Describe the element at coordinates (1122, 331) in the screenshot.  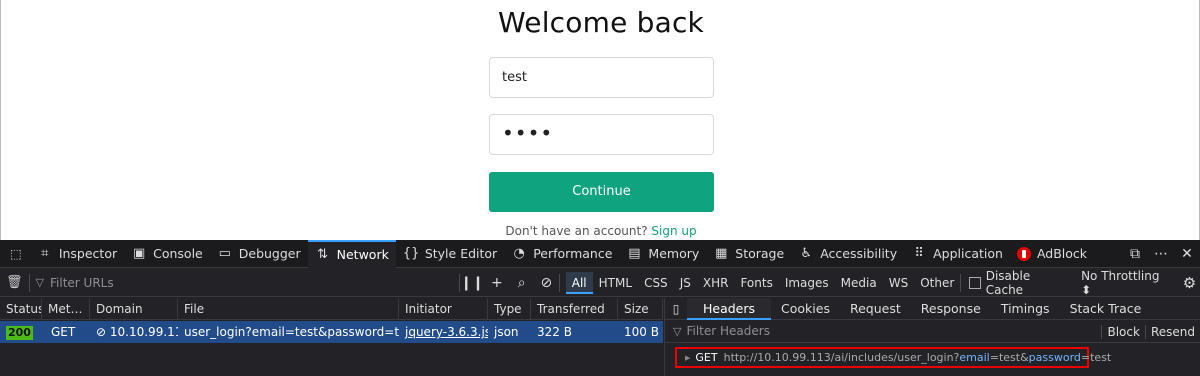
I see `block-button: Block` at that location.